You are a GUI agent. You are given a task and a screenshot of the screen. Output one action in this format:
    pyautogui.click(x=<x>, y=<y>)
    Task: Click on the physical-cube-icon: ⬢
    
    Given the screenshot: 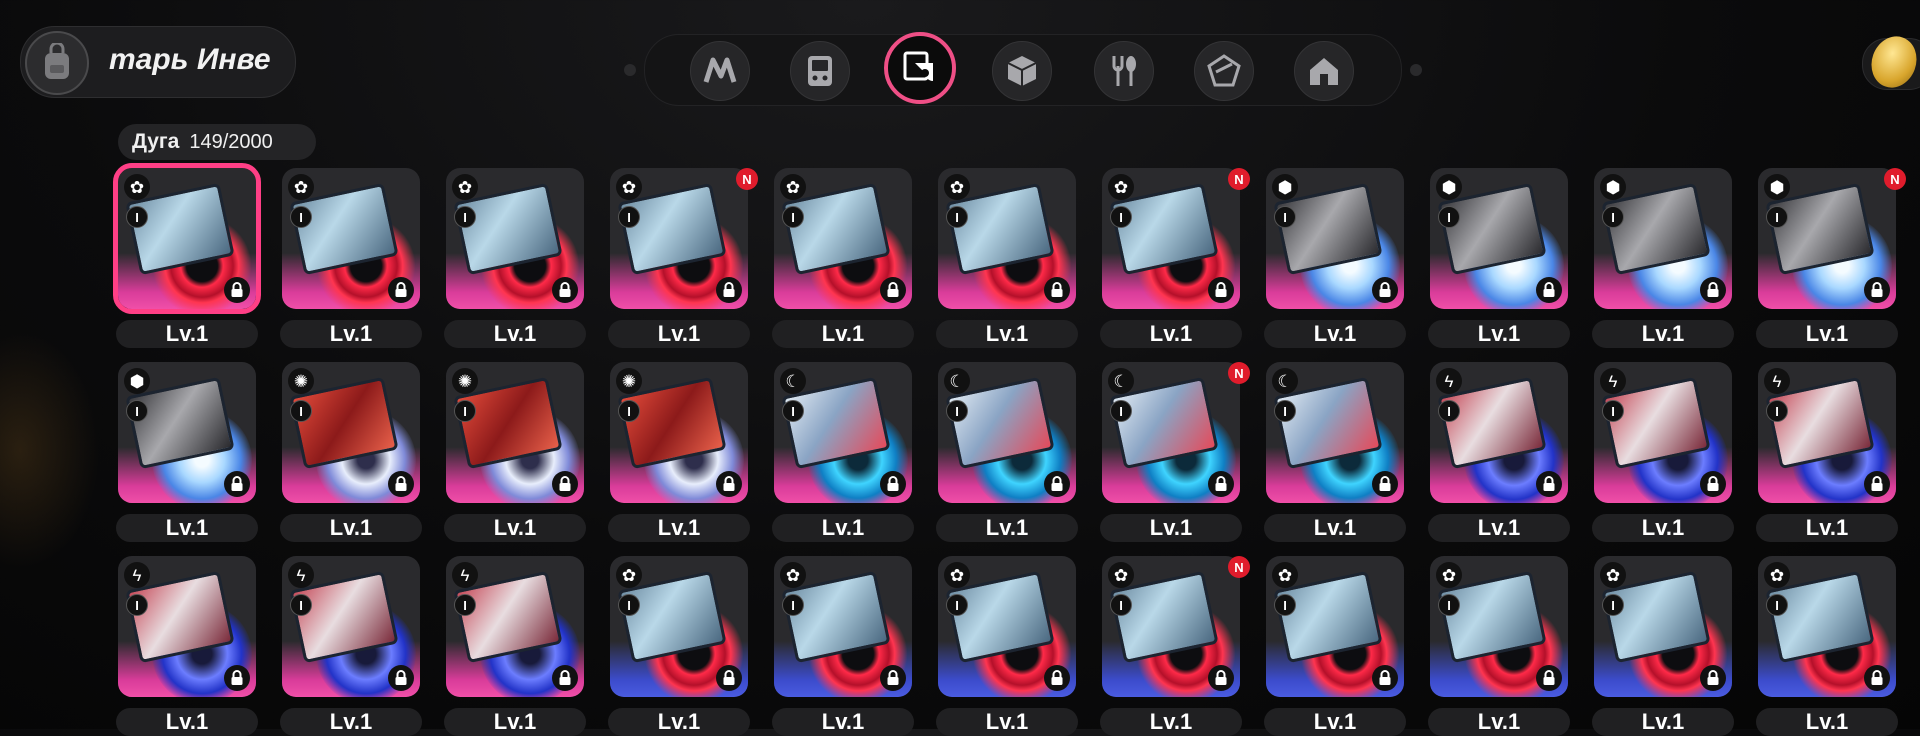 What is the action you would take?
    pyautogui.click(x=137, y=381)
    